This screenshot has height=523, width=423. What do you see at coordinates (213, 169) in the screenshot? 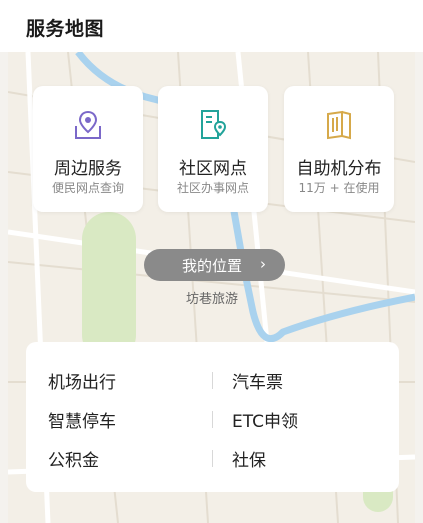
I see `card-title: 社区网点` at bounding box center [213, 169].